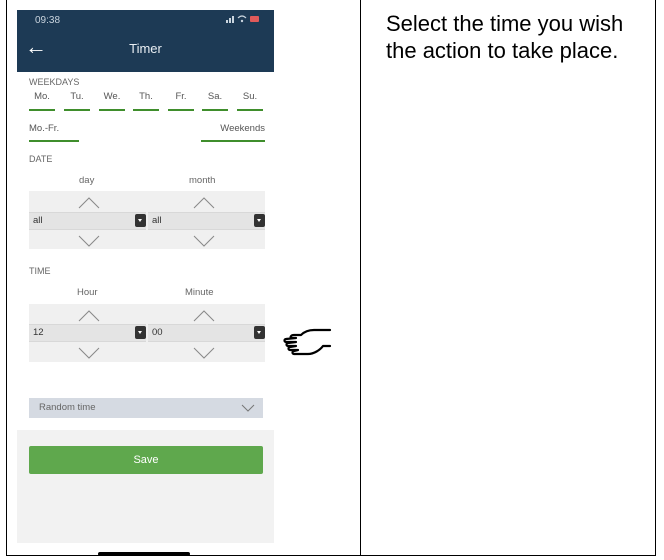  I want to click on weekday-sa: Sa., so click(215, 101).